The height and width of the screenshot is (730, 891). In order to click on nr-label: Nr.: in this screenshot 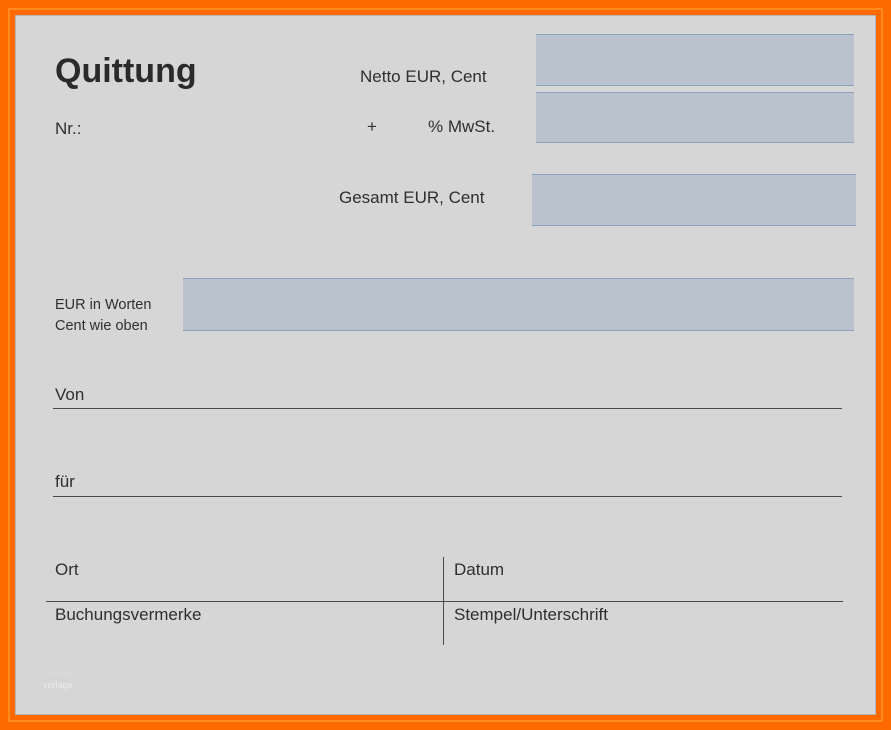, I will do `click(68, 128)`.